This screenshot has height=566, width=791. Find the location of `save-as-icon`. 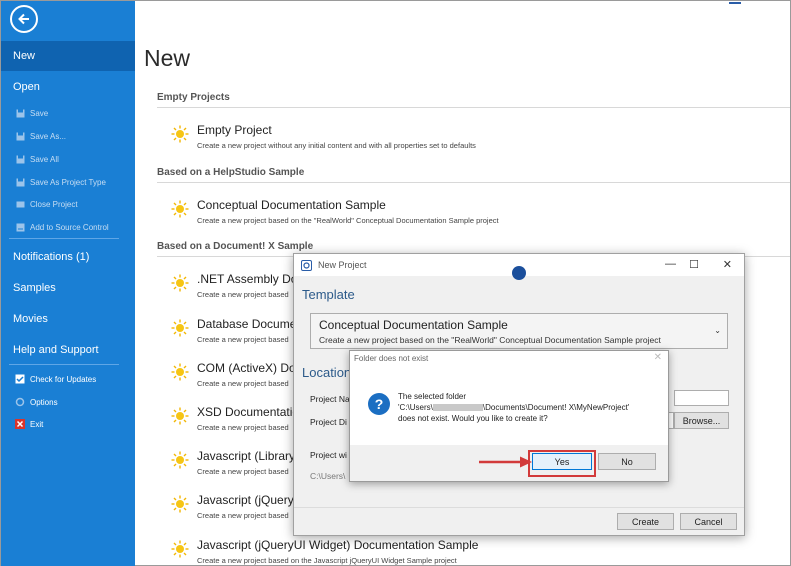

save-as-icon is located at coordinates (20, 136).